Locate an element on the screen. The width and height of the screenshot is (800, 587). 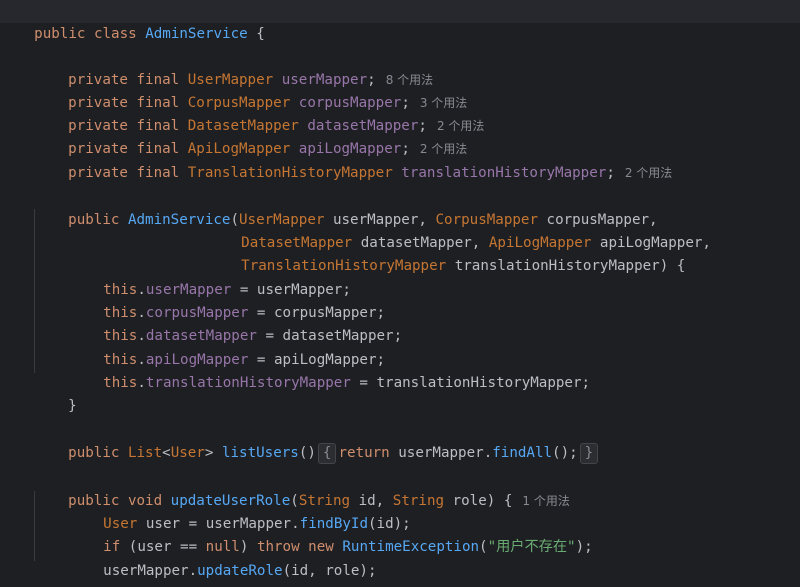
code-text: (id, role); is located at coordinates (329, 571).